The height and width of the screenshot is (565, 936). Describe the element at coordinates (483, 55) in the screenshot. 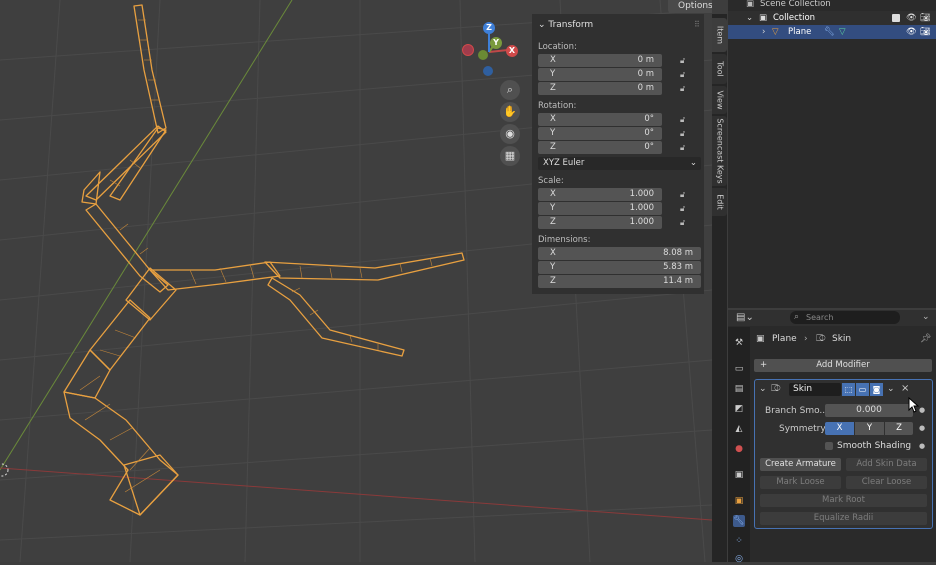

I see `gizmo-neg-y-icon` at that location.